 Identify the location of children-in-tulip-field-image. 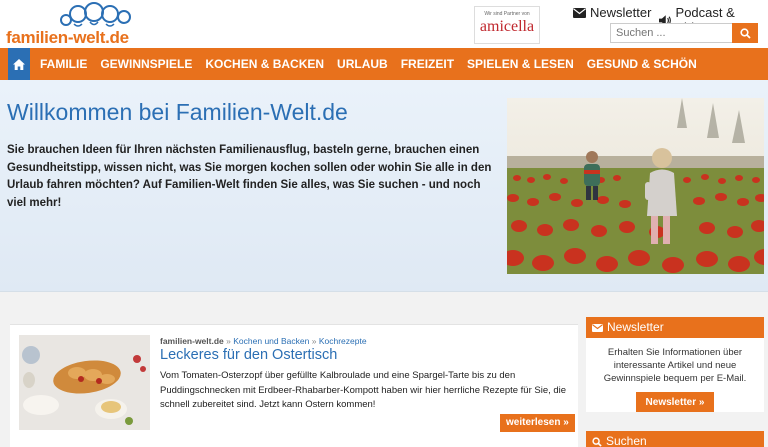
(635, 186).